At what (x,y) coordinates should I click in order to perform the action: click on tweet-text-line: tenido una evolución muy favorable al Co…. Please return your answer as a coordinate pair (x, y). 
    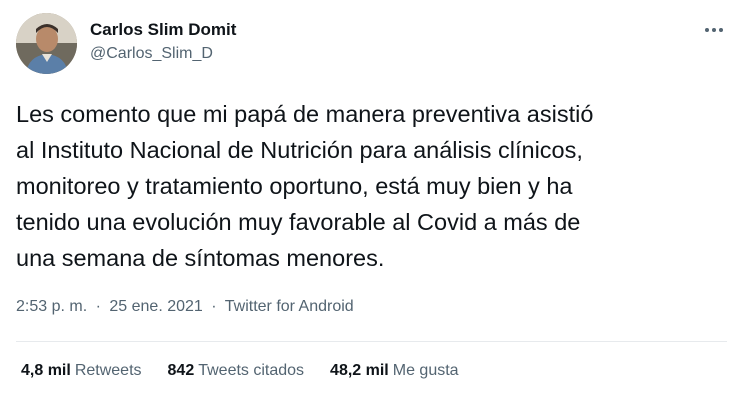
    Looking at the image, I should click on (298, 222).